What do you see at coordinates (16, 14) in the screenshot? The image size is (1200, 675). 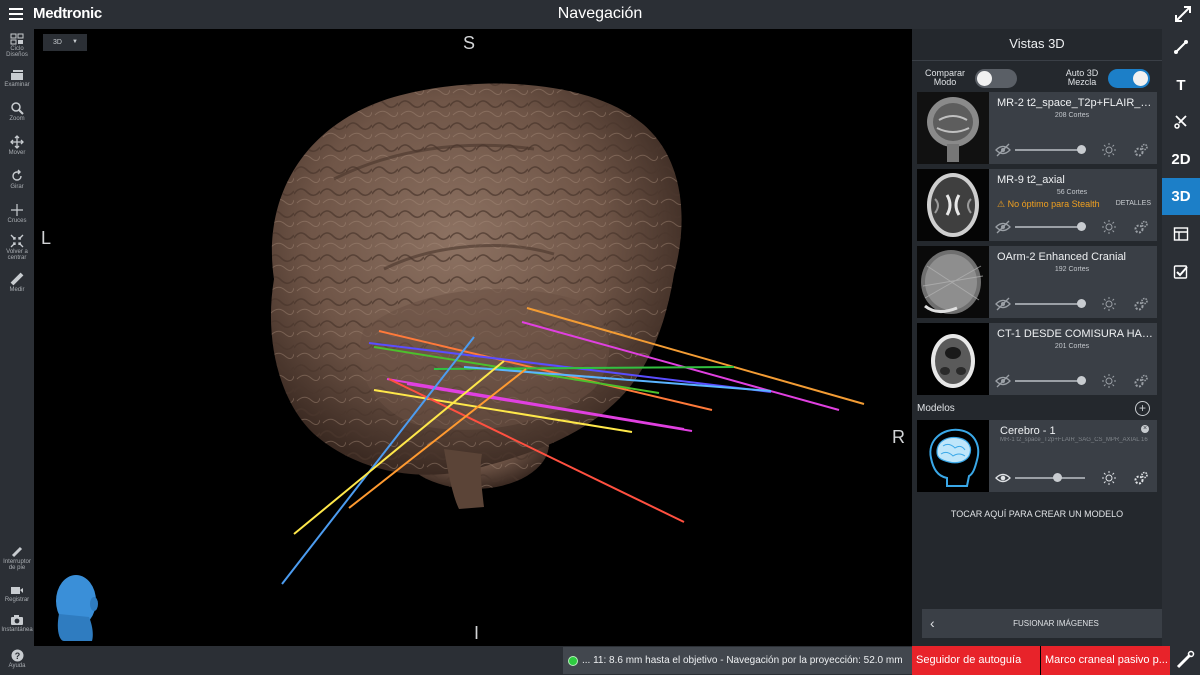 I see `menu-icon` at bounding box center [16, 14].